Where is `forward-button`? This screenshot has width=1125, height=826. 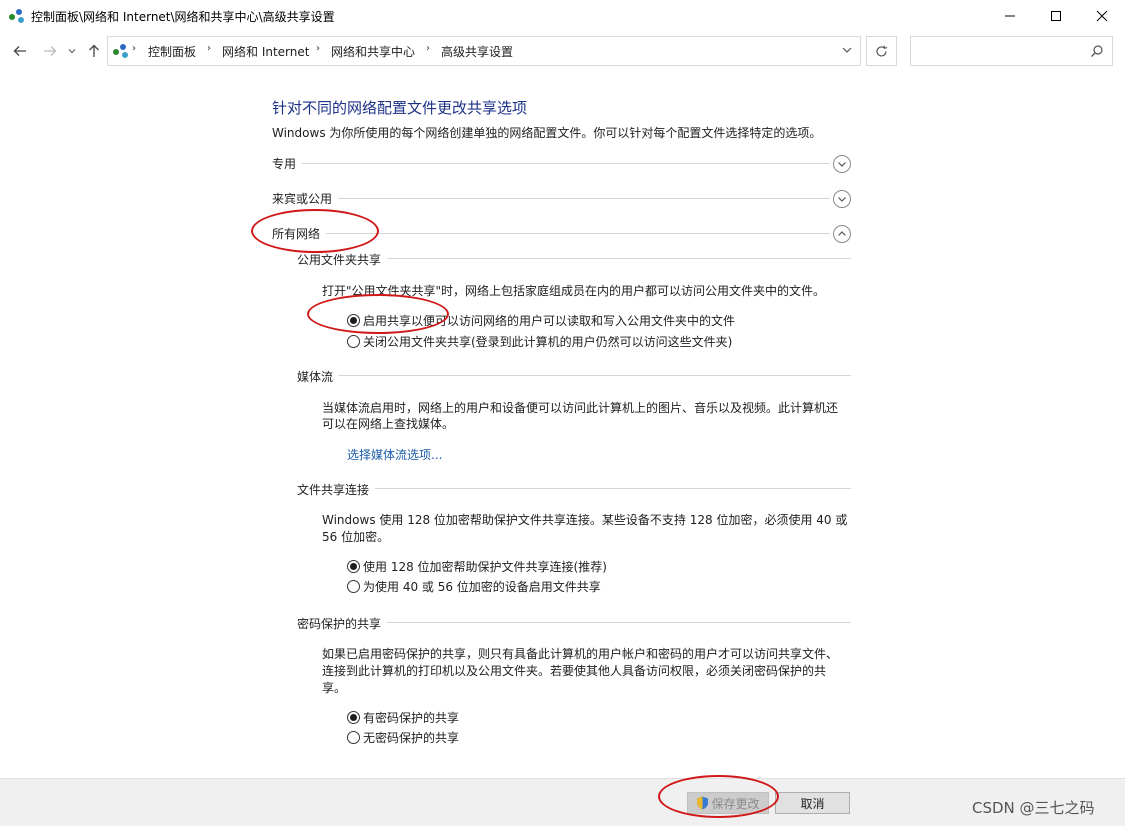
forward-button is located at coordinates (50, 51).